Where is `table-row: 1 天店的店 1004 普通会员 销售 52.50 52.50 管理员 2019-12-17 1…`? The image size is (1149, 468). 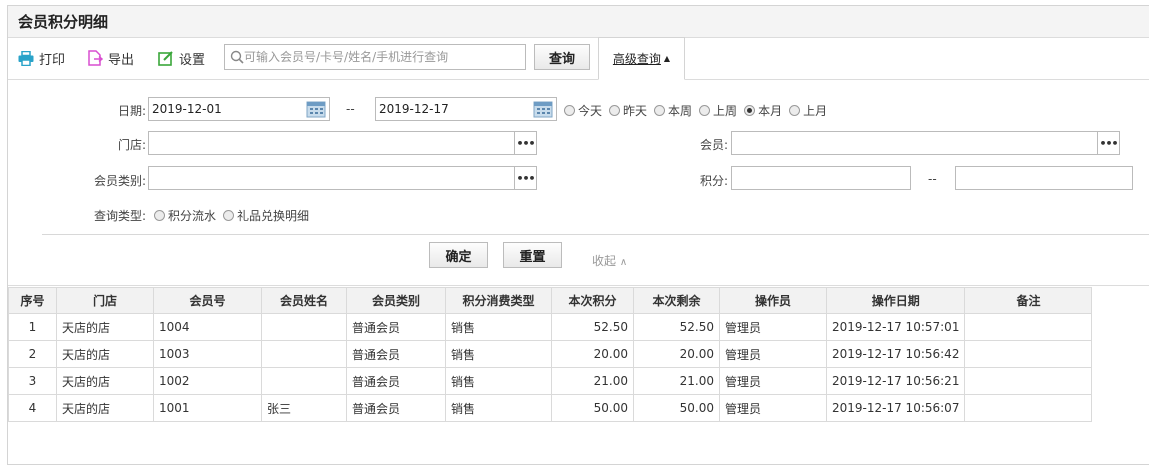
table-row: 1 天店的店 1004 普通会员 销售 52.50 52.50 管理员 2019-12-17 1… is located at coordinates (550, 327).